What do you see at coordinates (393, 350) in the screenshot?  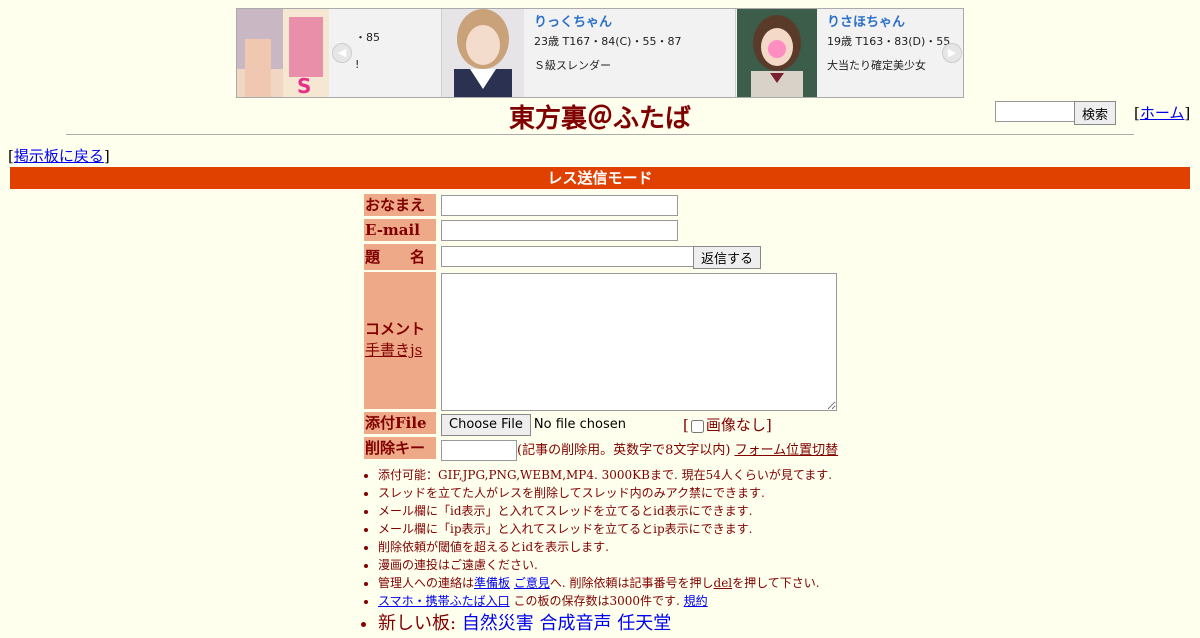 I see `handwriting-link: 手書きjs` at bounding box center [393, 350].